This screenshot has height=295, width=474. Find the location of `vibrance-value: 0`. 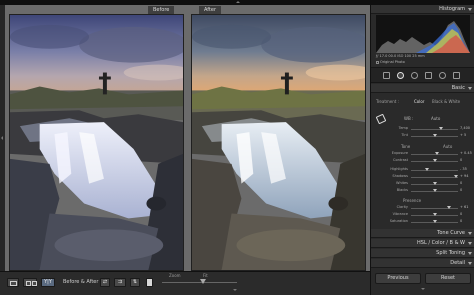

vibrance-value: 0 is located at coordinates (461, 214).